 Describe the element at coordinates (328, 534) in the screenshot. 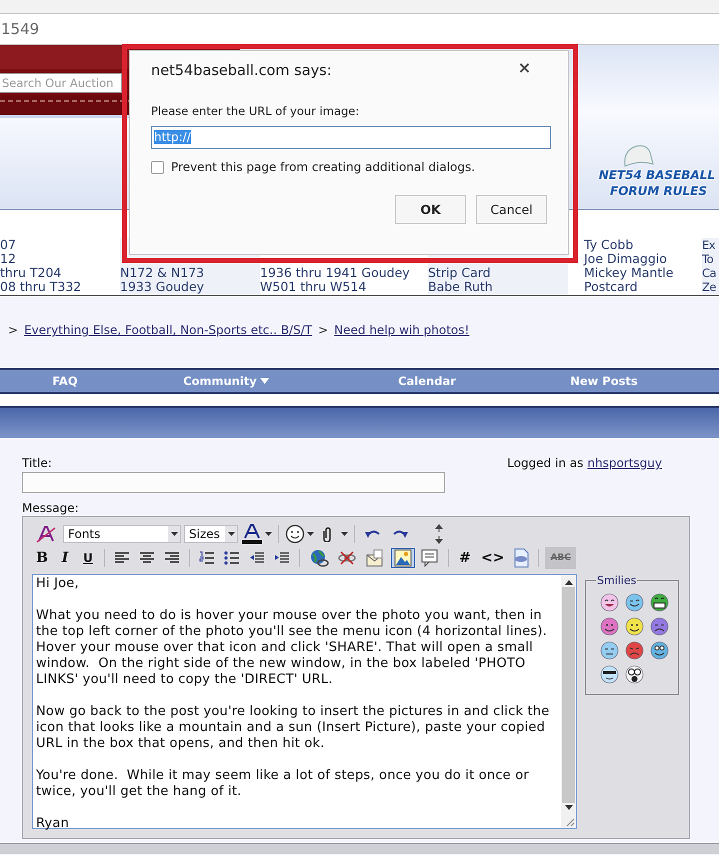

I see `paperclip-icon` at that location.